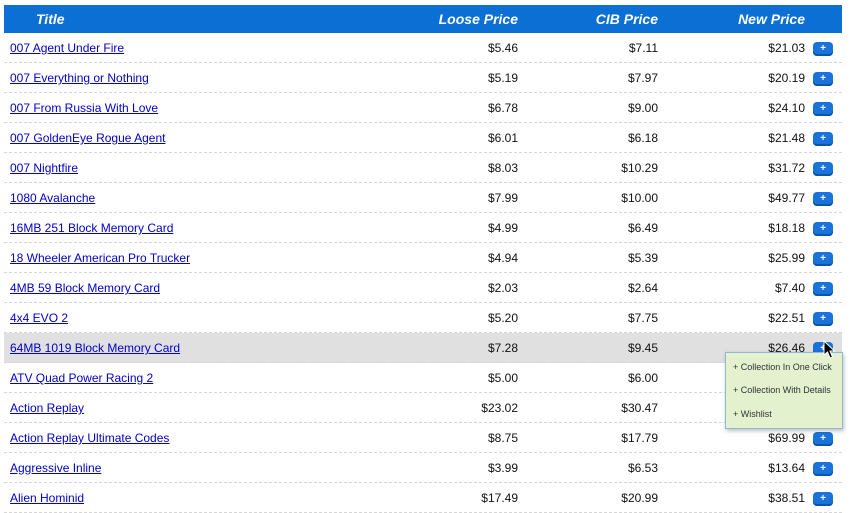  Describe the element at coordinates (627, 19) in the screenshot. I see `column-header-cib-price: CIB Price` at that location.